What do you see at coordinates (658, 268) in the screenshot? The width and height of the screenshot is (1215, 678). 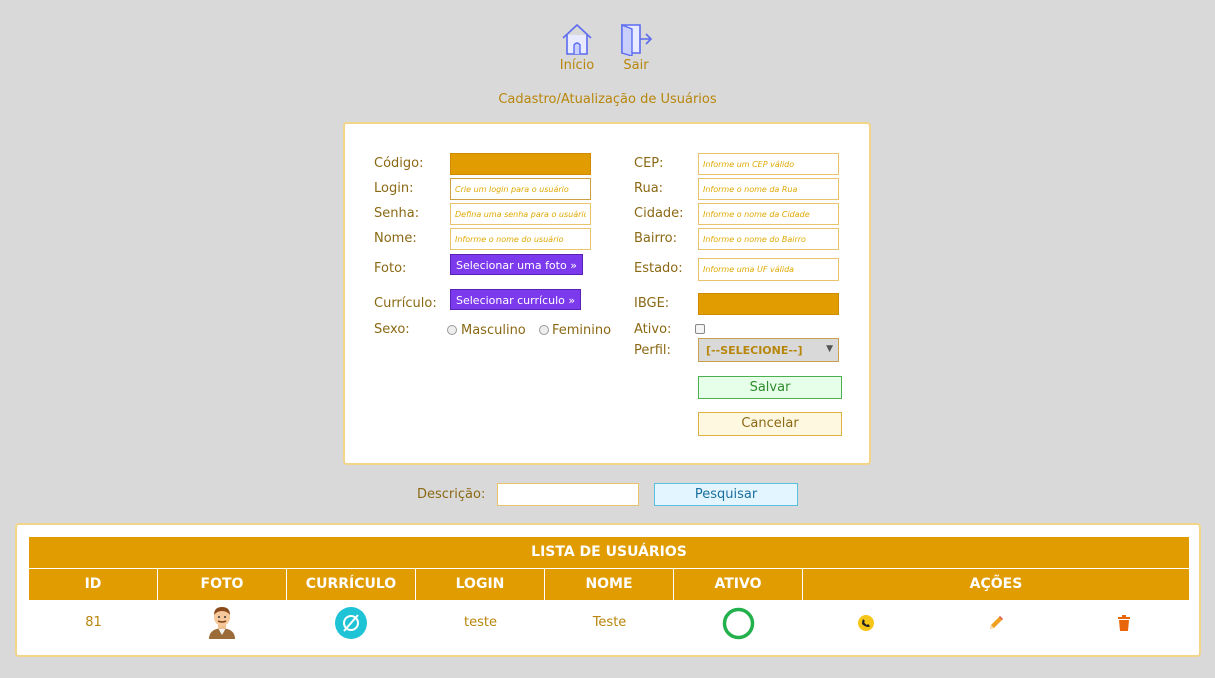 I see `estado-label: Estado:` at bounding box center [658, 268].